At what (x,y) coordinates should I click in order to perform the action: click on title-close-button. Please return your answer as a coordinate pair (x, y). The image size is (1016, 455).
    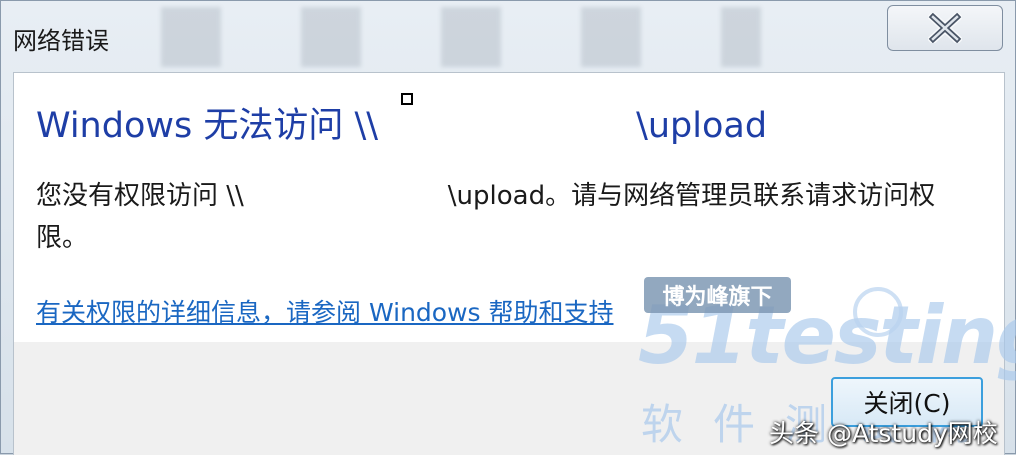
    Looking at the image, I should click on (945, 28).